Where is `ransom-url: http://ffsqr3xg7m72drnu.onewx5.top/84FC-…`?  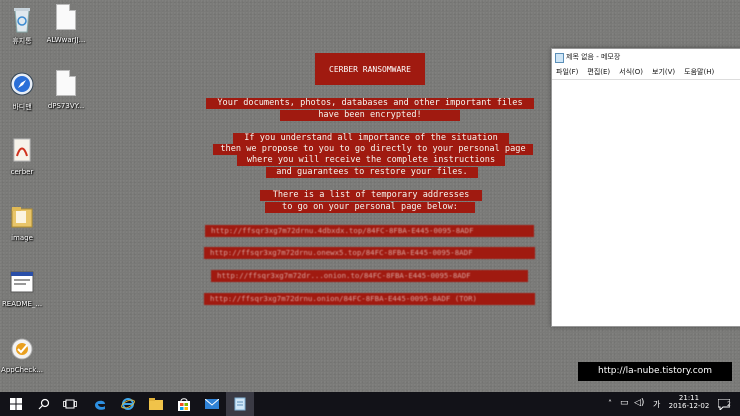
ransom-url: http://ffsqr3xg7m72drnu.onewx5.top/84FC-… is located at coordinates (369, 253).